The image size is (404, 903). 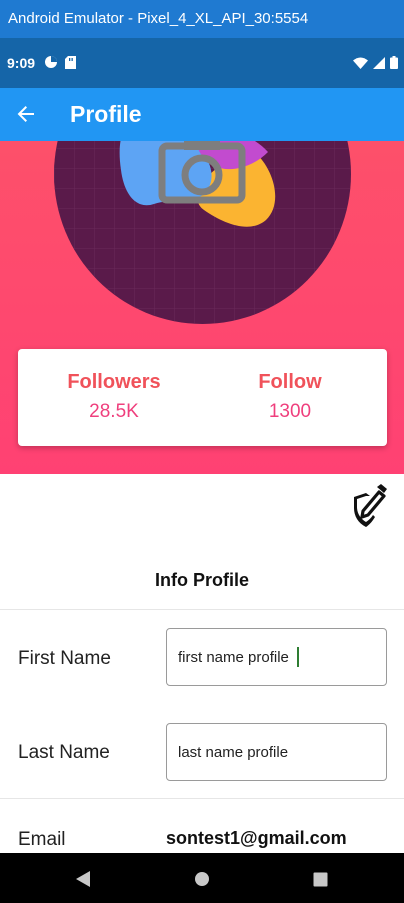 What do you see at coordinates (202, 114) in the screenshot?
I see `app-bar: Profile` at bounding box center [202, 114].